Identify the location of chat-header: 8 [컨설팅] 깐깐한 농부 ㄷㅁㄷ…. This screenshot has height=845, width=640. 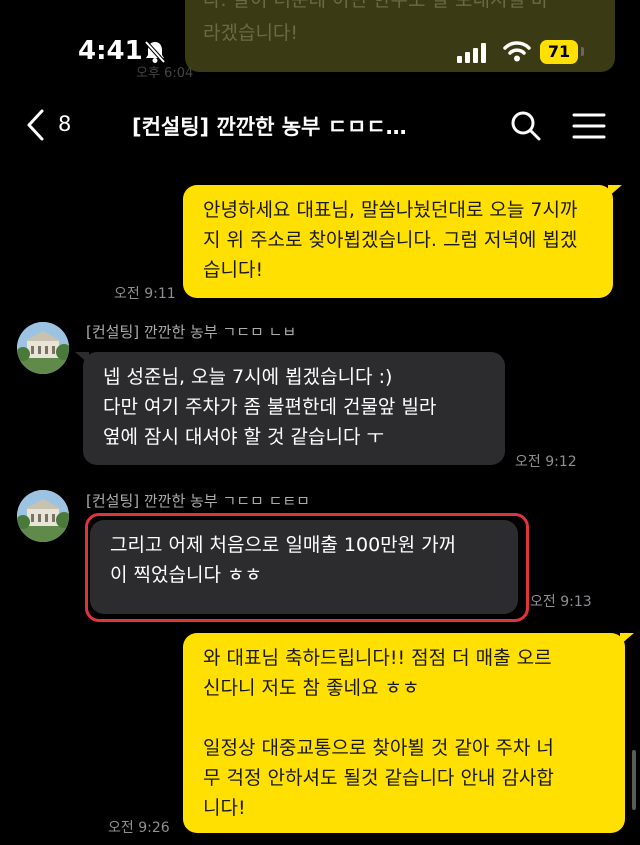
(320, 125).